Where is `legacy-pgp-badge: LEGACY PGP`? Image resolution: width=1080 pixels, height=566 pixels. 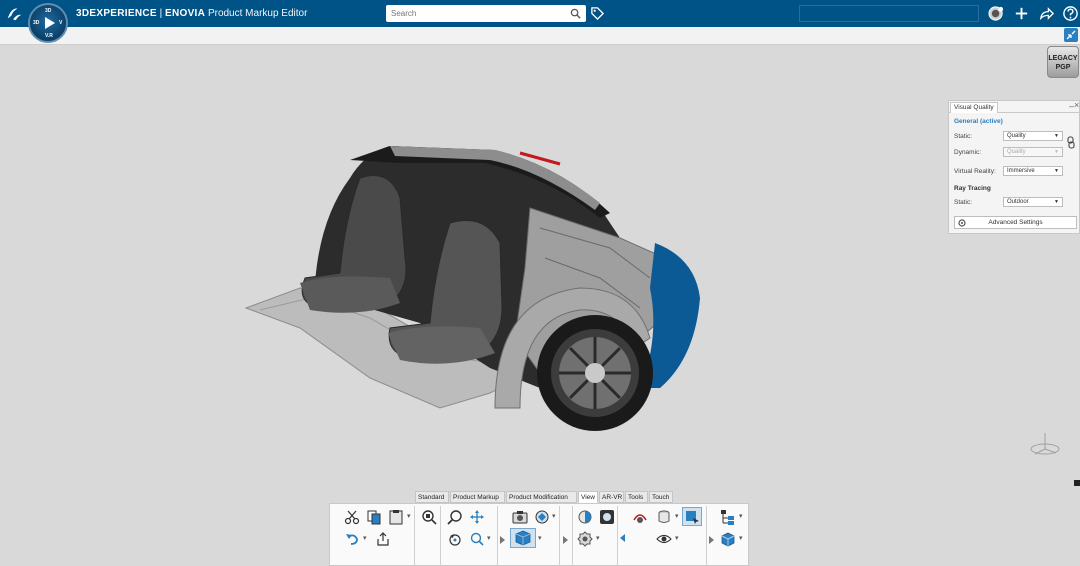 legacy-pgp-badge: LEGACY PGP is located at coordinates (1063, 62).